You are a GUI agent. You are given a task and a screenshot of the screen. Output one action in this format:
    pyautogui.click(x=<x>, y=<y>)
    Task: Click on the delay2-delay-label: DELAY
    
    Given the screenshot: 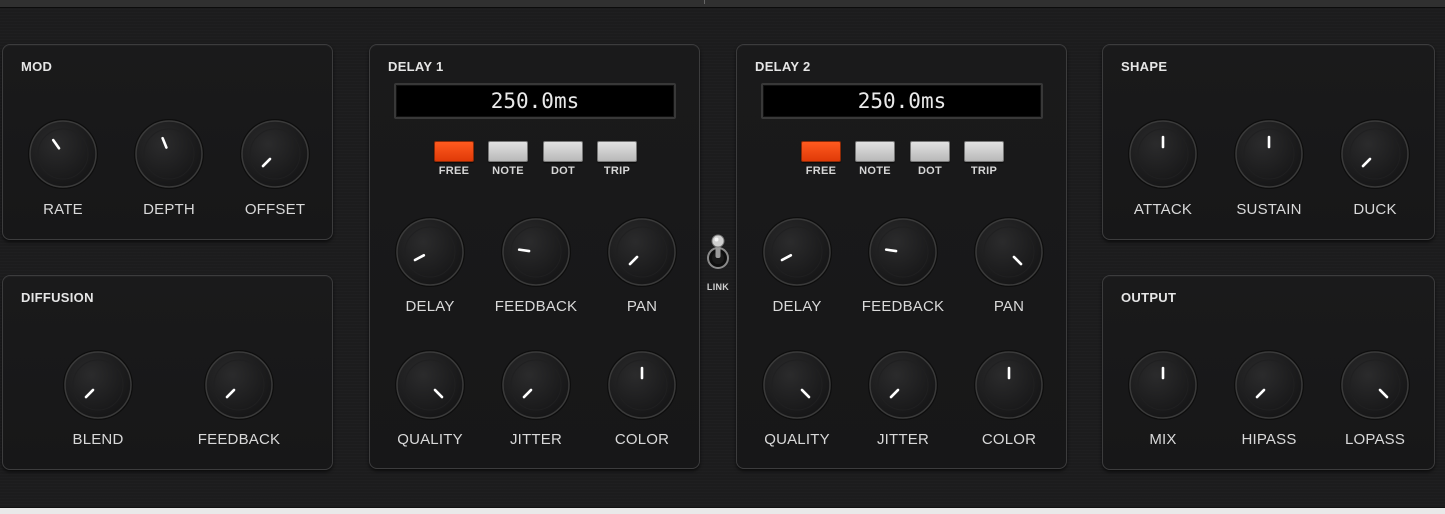 What is the action you would take?
    pyautogui.click(x=797, y=306)
    